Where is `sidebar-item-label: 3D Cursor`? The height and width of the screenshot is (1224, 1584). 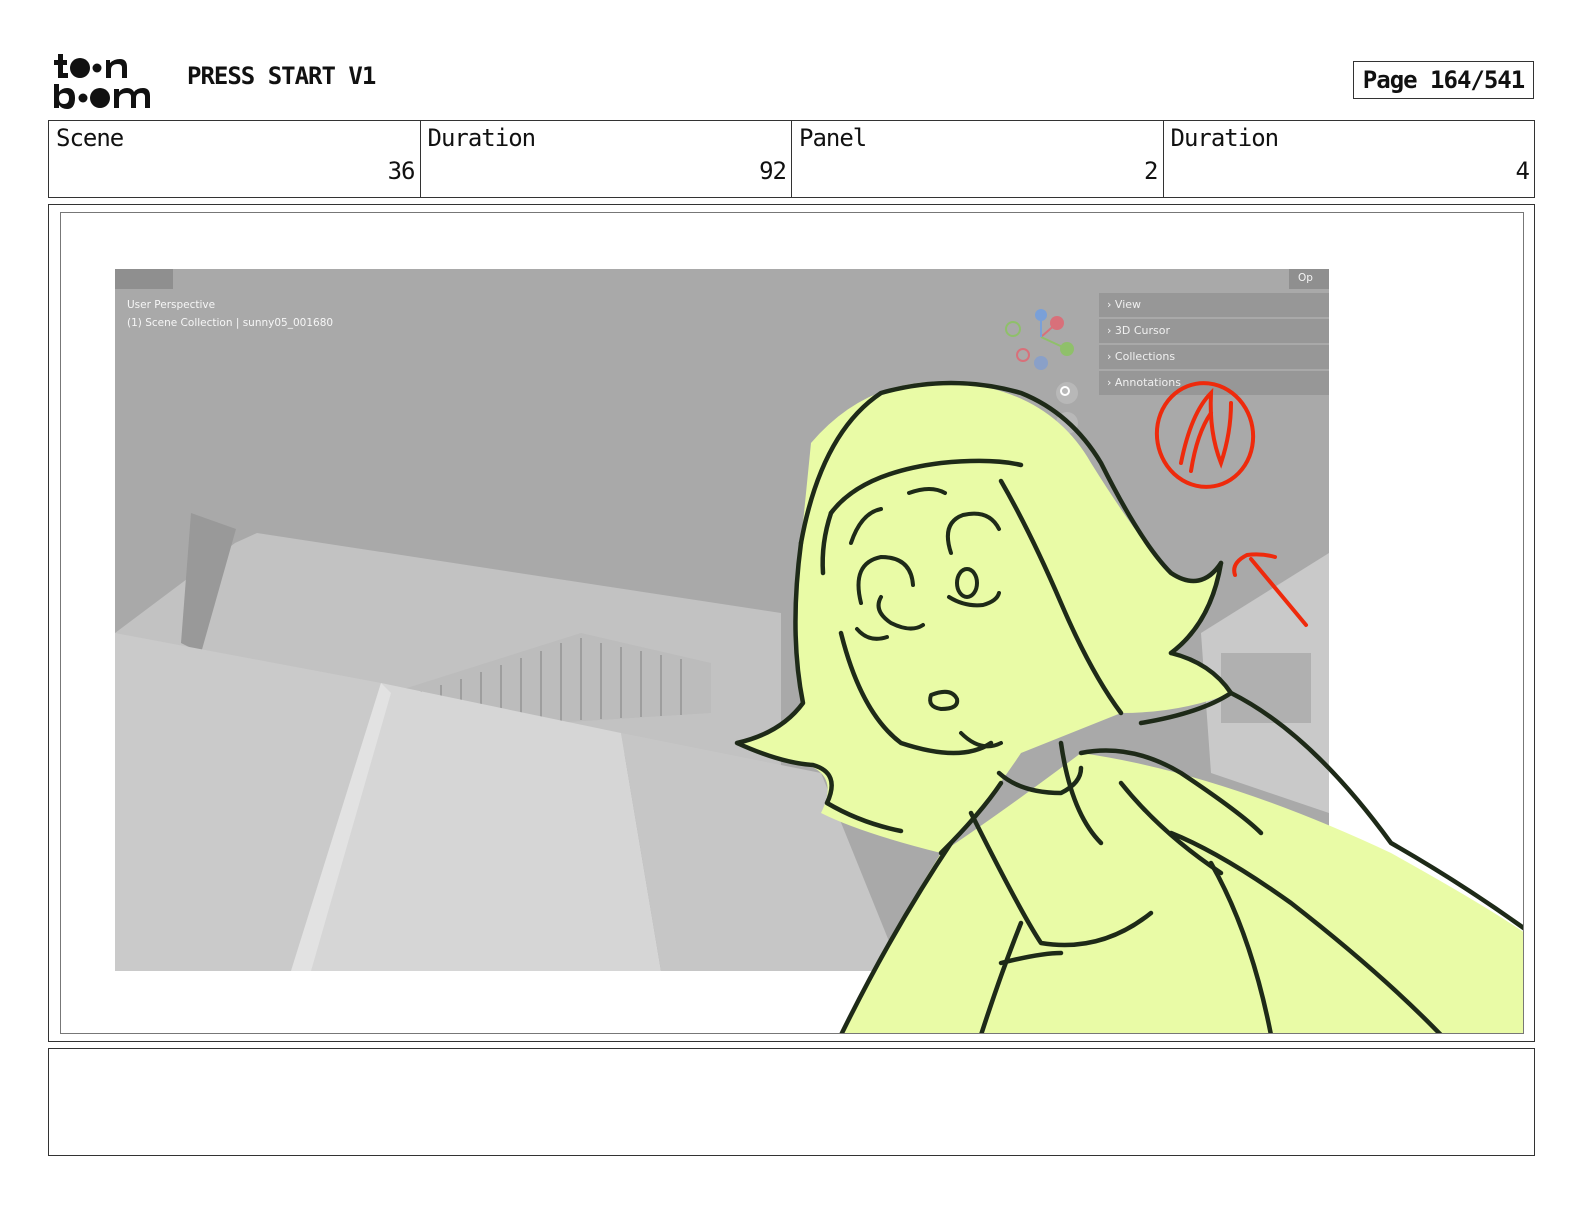 sidebar-item-label: 3D Cursor is located at coordinates (1142, 330).